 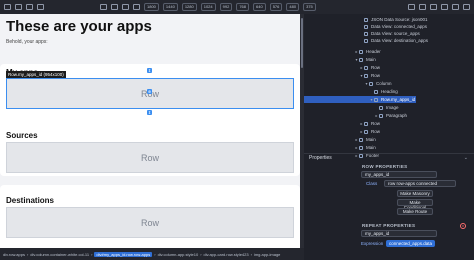 I want to click on desktop-device-icon, so click(x=103, y=7).